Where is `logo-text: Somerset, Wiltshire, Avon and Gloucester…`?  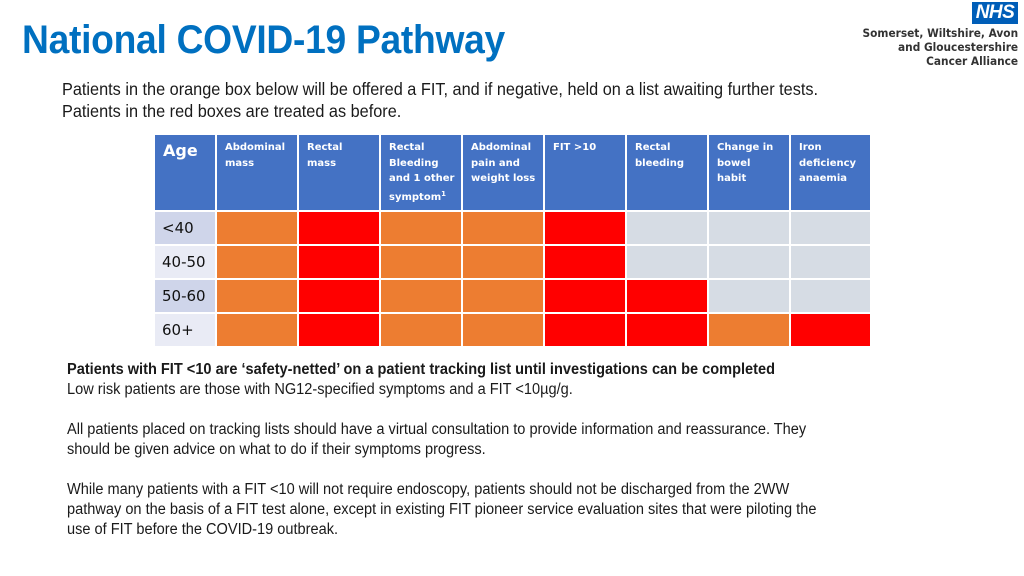 logo-text: Somerset, Wiltshire, Avon and Gloucester… is located at coordinates (940, 47).